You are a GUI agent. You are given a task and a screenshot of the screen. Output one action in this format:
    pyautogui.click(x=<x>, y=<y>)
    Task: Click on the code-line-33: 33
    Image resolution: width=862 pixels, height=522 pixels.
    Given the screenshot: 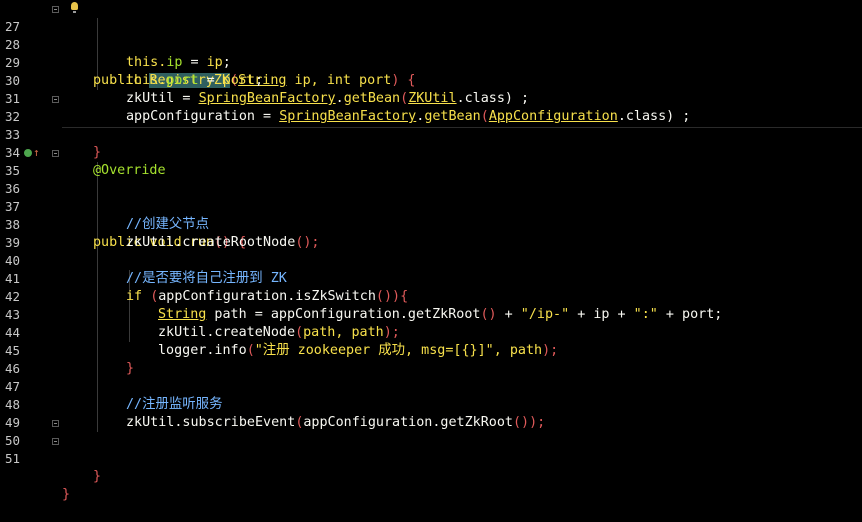 What is the action you would take?
    pyautogui.click(x=431, y=125)
    